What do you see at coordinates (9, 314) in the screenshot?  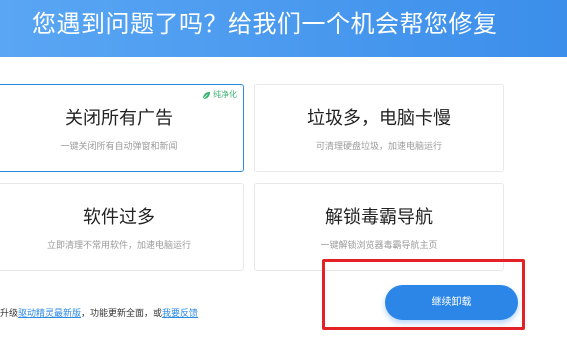 I see `footer-prefix: 升级` at bounding box center [9, 314].